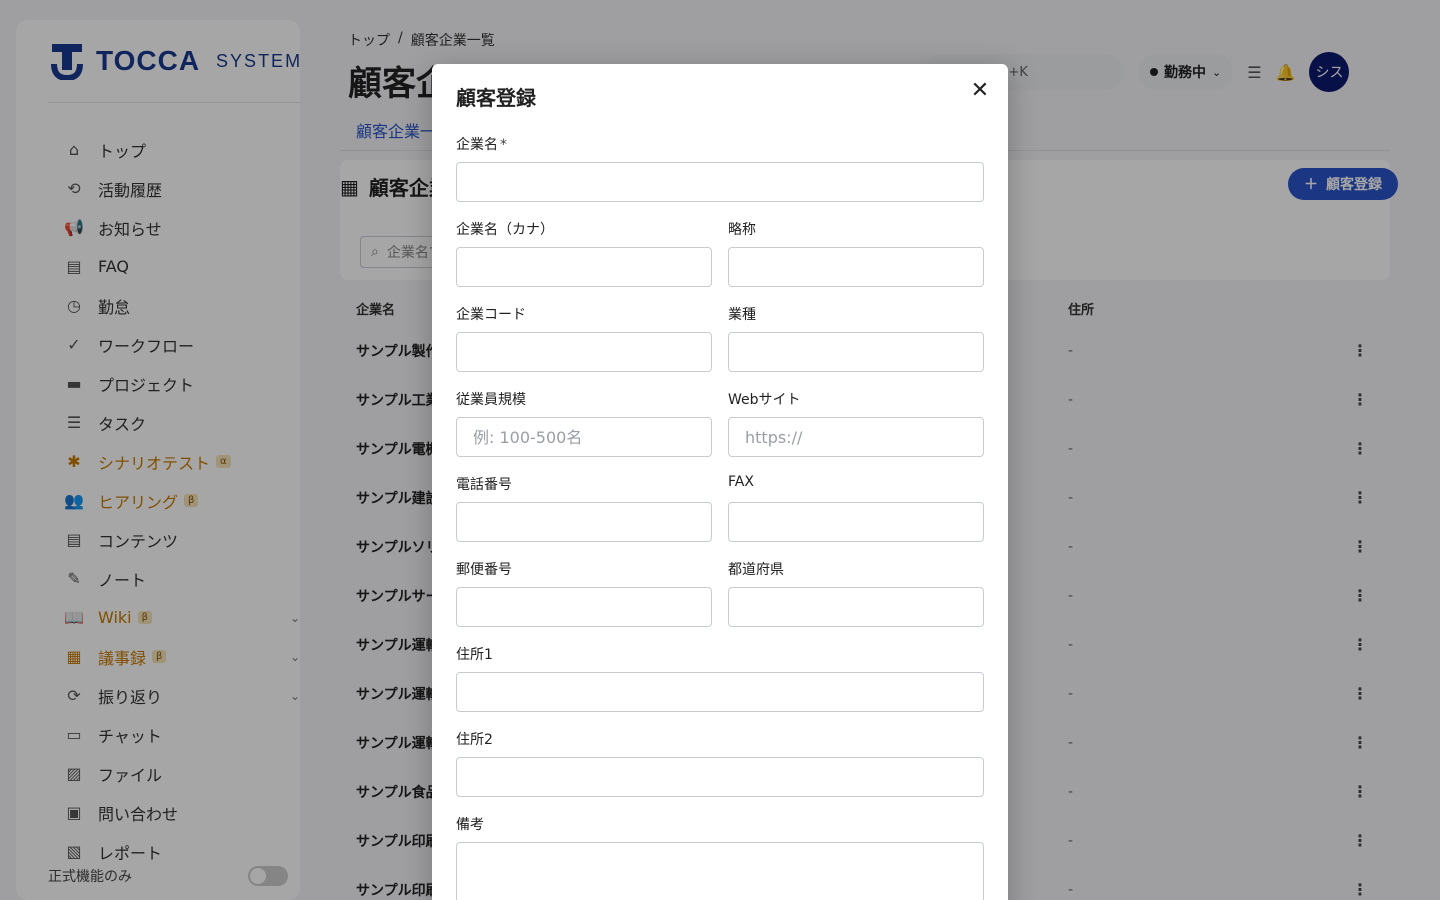  I want to click on company-name-field: 企業名 *, so click(720, 168).